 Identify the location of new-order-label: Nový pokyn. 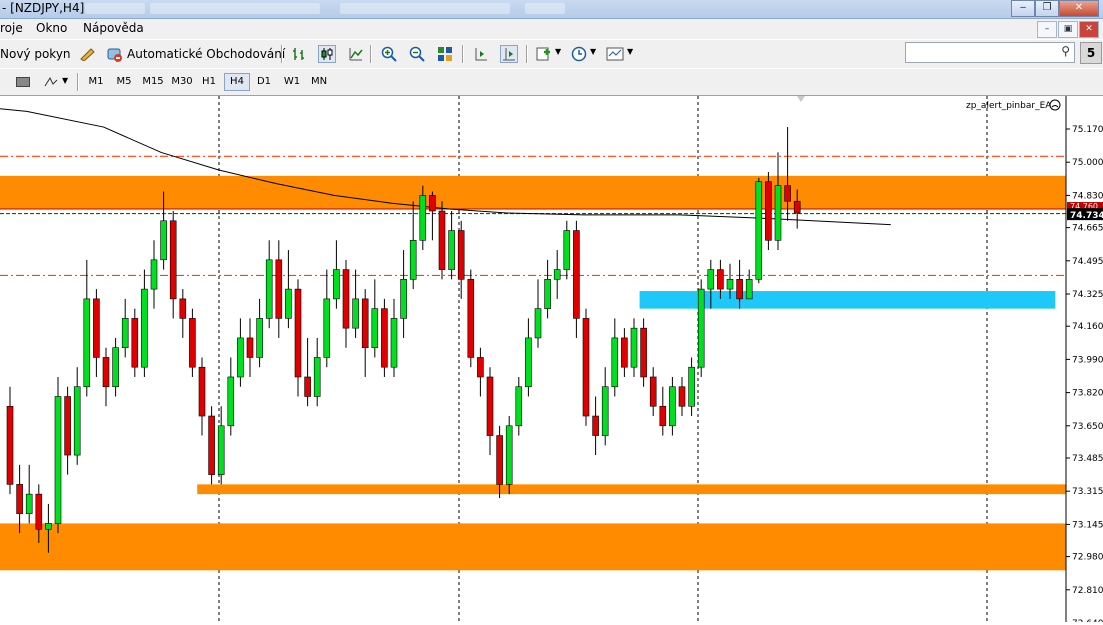
(35, 54).